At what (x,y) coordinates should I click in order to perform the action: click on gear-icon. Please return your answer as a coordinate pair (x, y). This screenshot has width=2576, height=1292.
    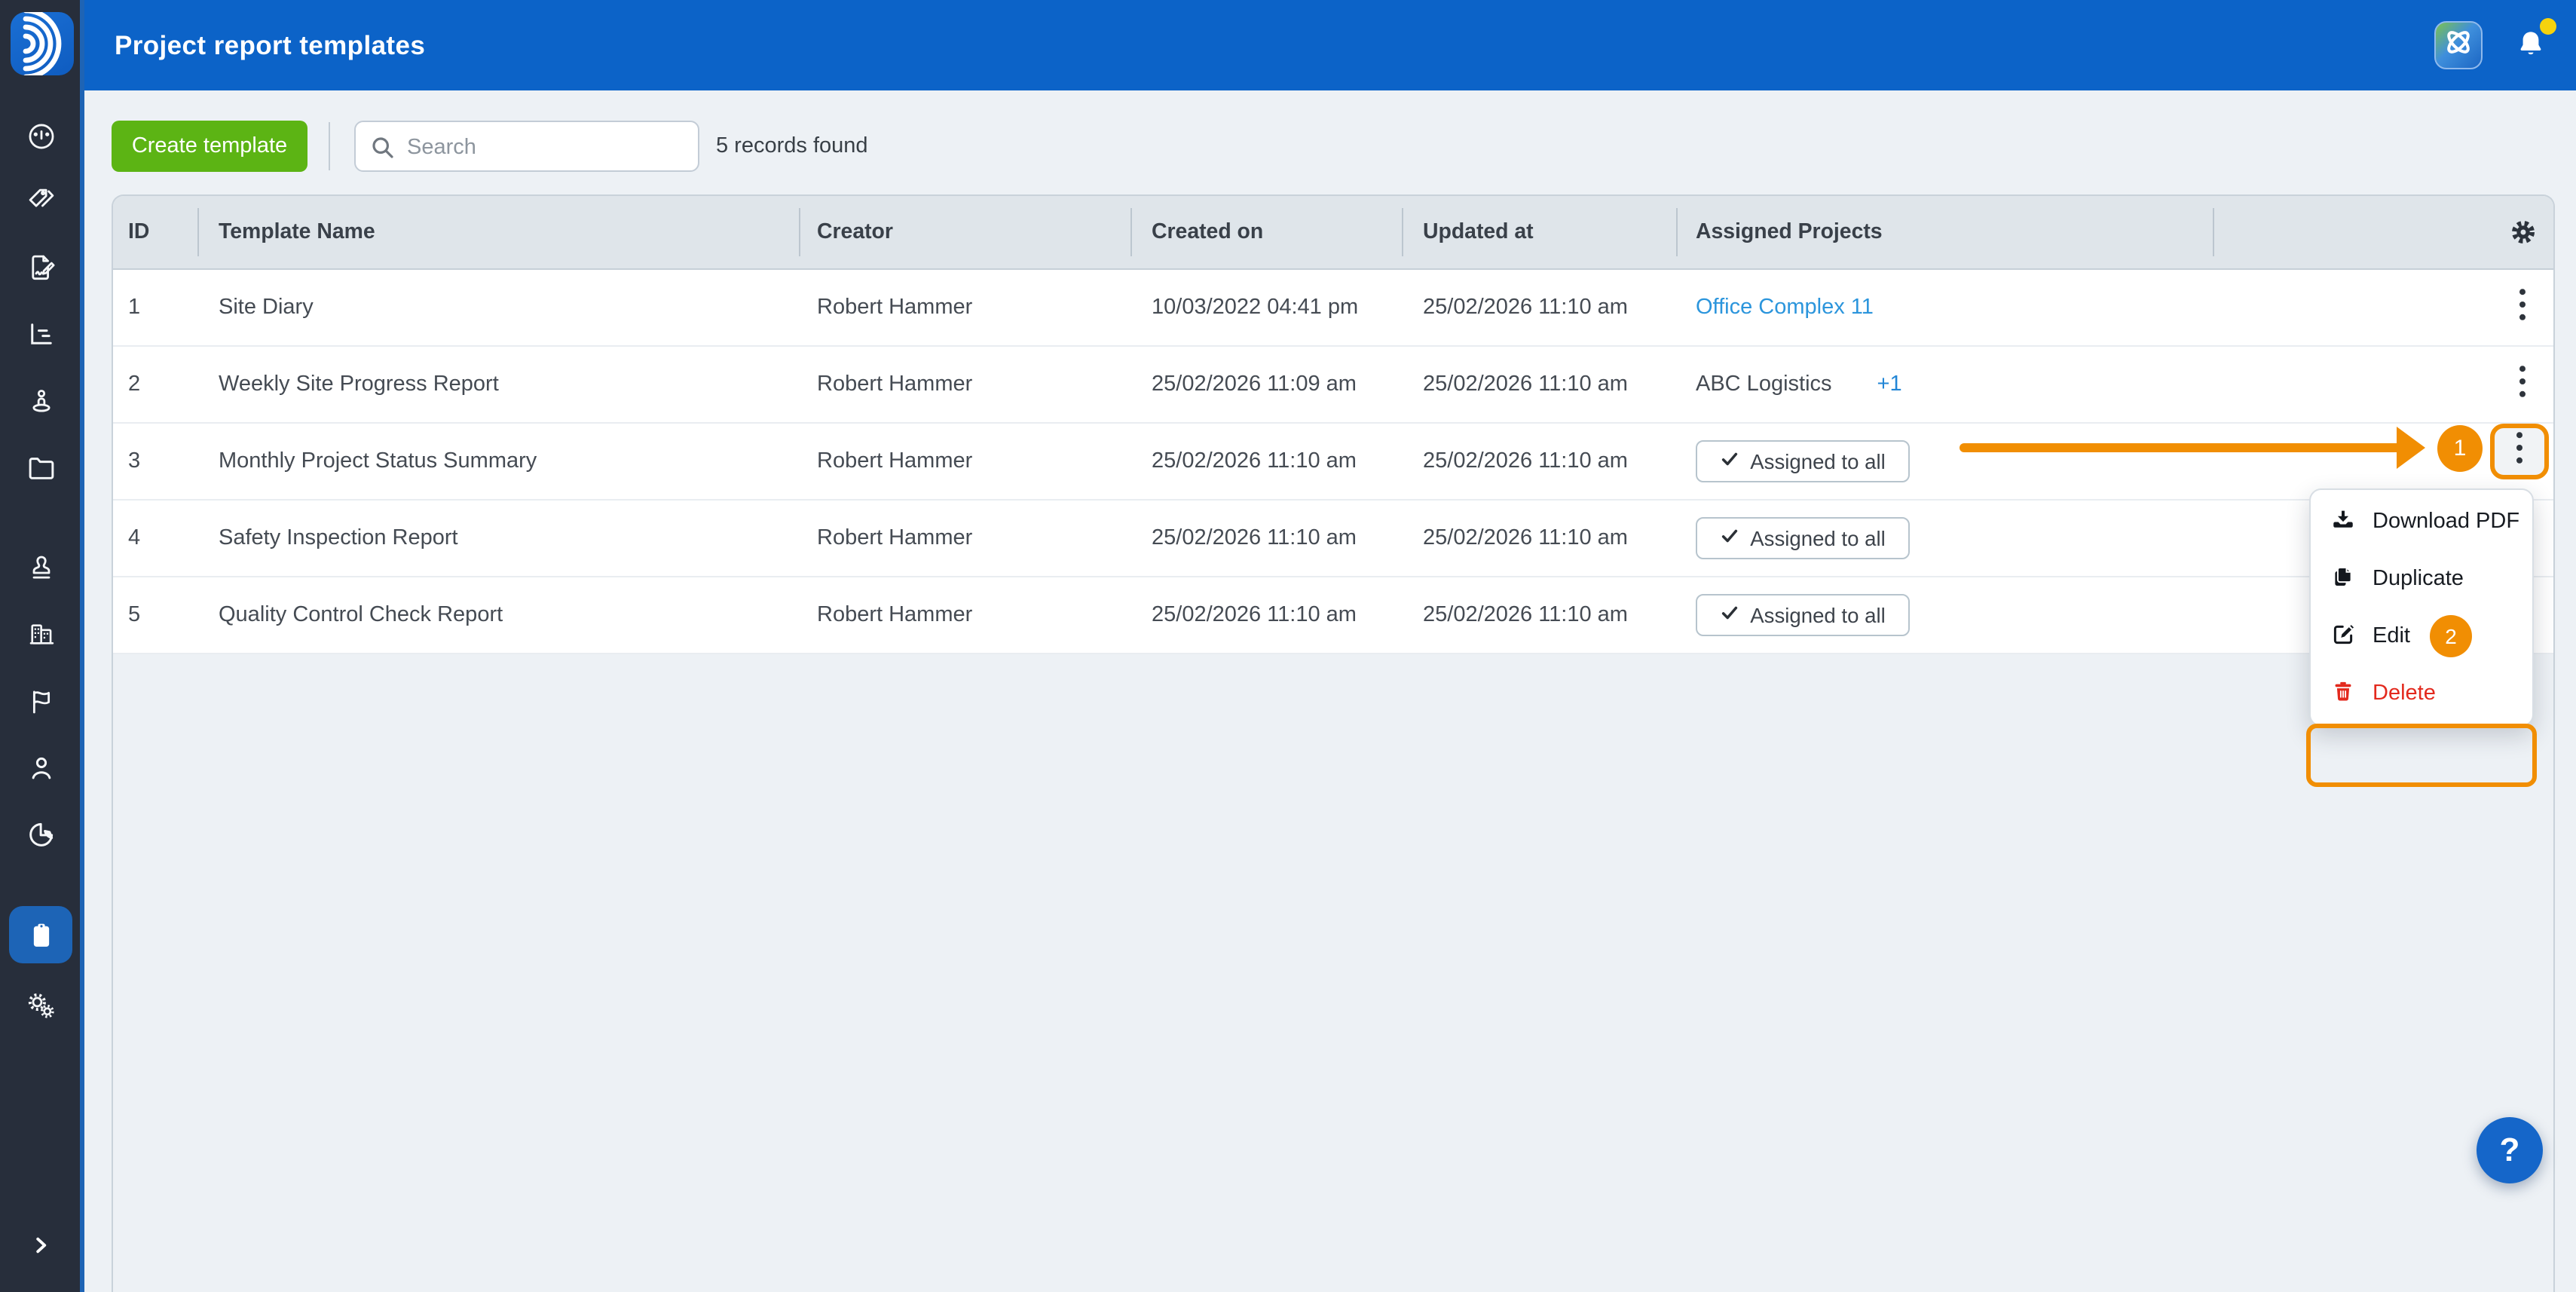
    Looking at the image, I should click on (2524, 237).